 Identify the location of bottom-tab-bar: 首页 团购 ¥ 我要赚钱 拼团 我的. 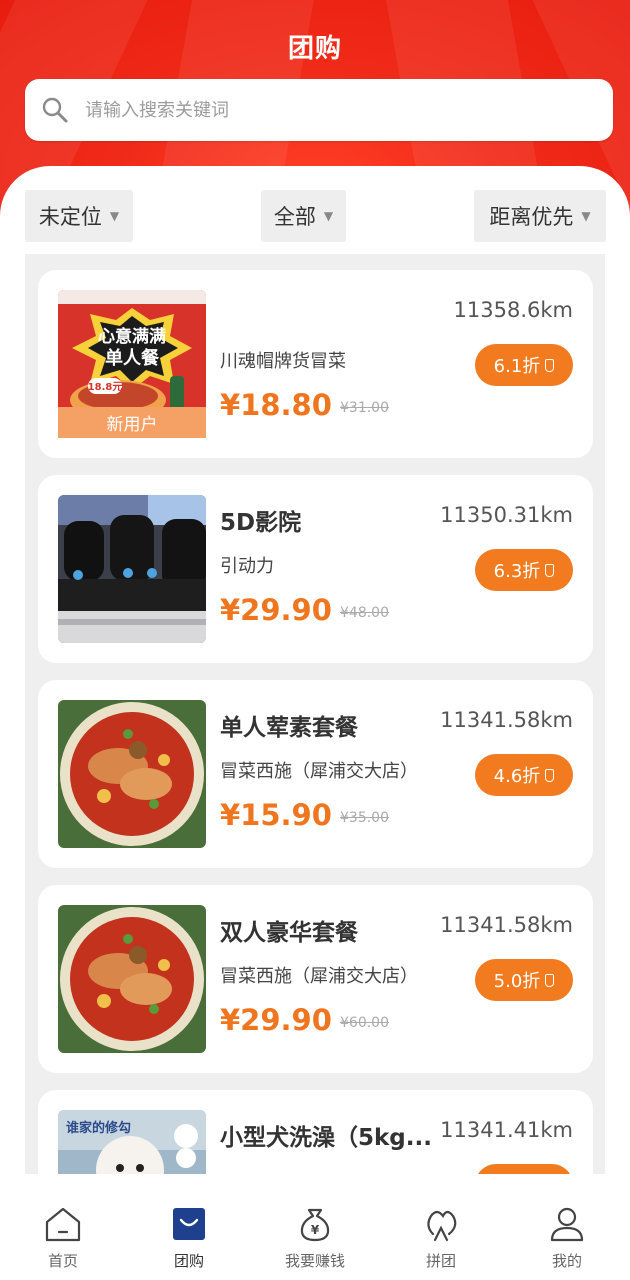
(315, 1227).